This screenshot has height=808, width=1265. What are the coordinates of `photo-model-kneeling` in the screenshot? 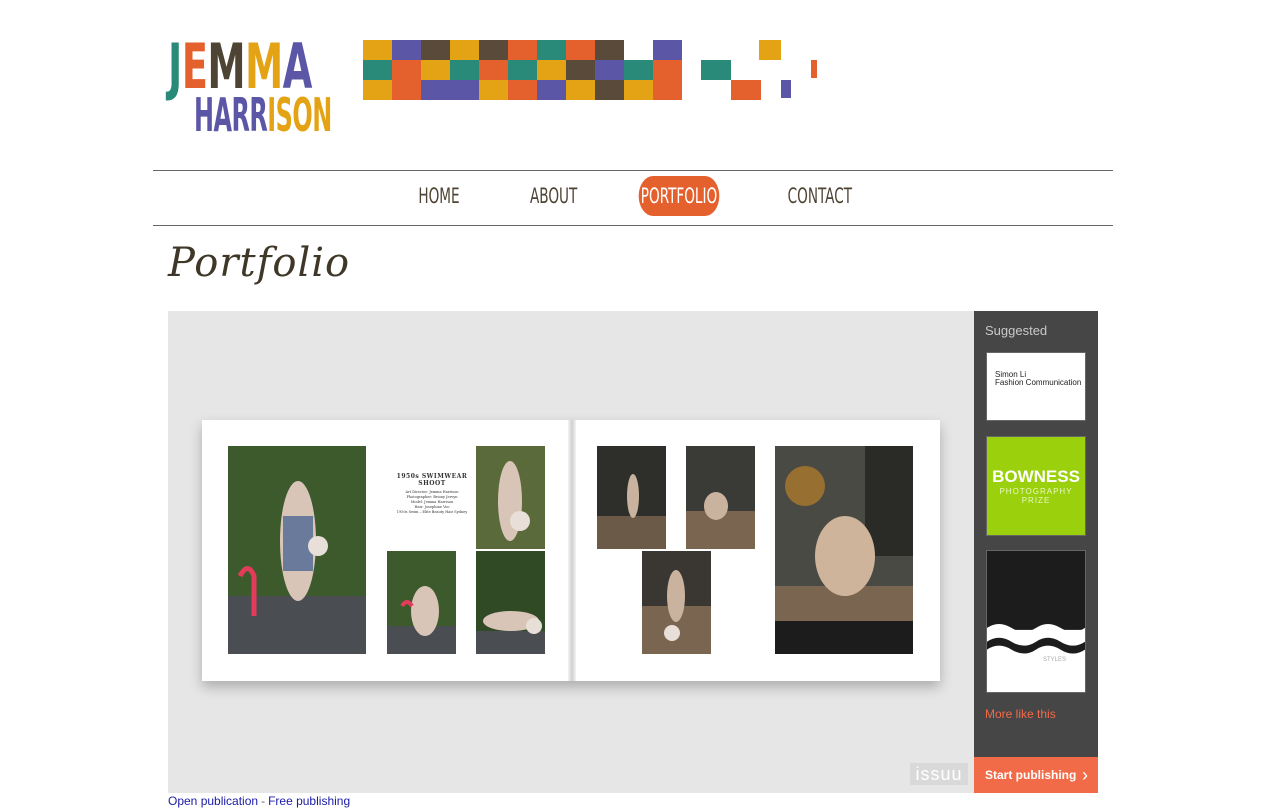 It's located at (421, 602).